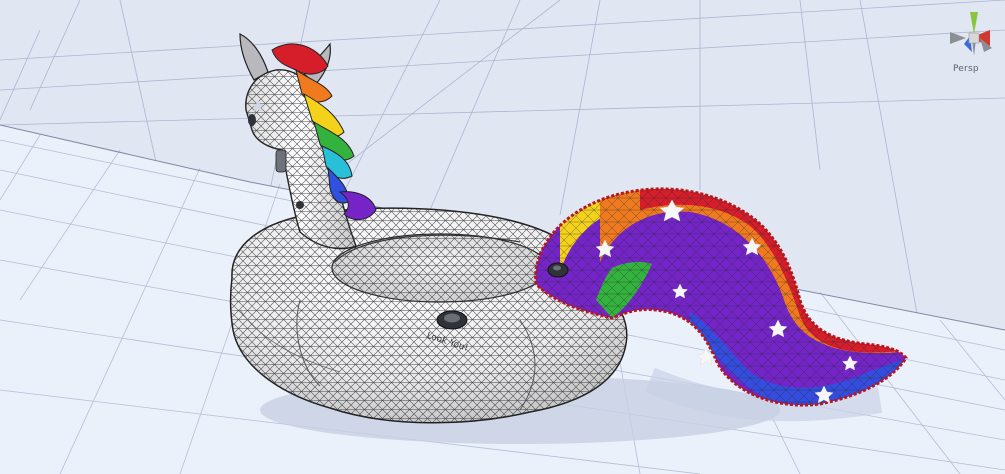 The image size is (1005, 474). Describe the element at coordinates (974, 23) in the screenshot. I see `gizmo-y-axis-cone` at that location.